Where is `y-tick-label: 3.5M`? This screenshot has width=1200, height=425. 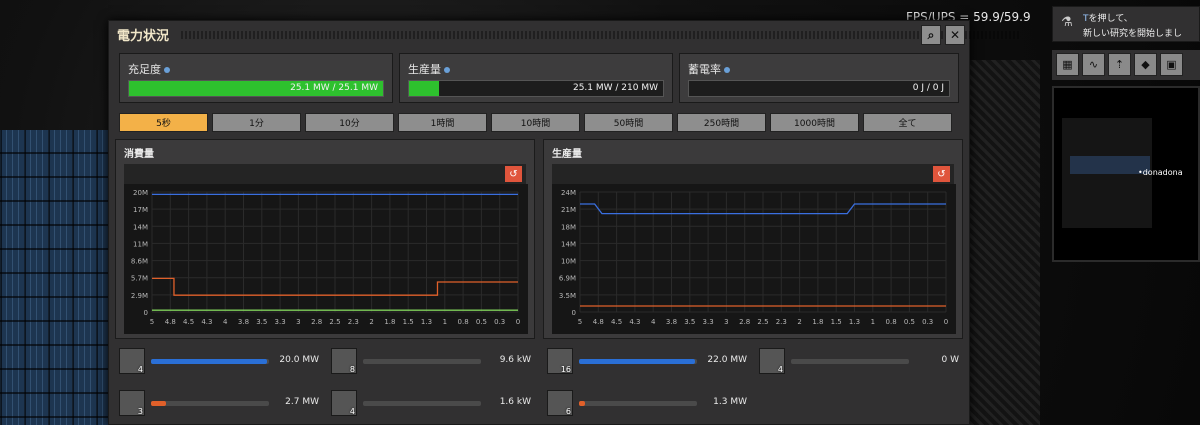
y-tick-label: 3.5M is located at coordinates (567, 296).